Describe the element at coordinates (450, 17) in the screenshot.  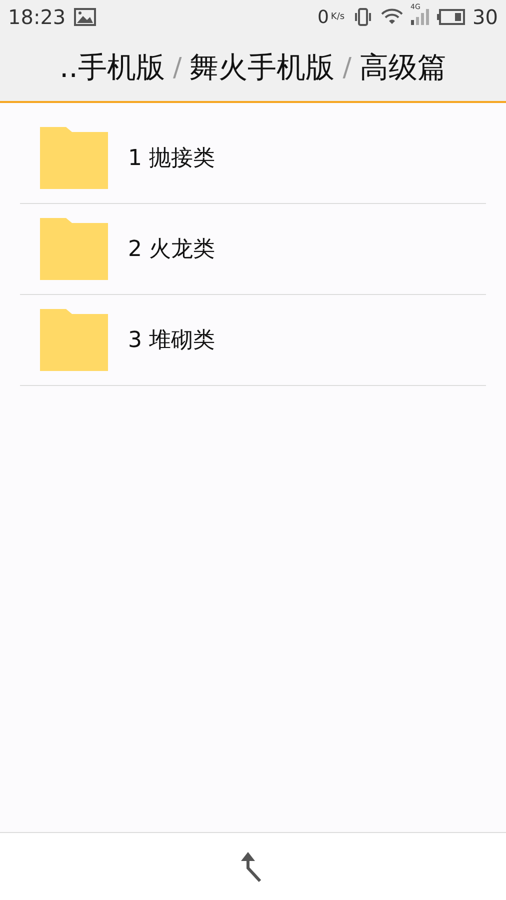
I see `battery-icon` at that location.